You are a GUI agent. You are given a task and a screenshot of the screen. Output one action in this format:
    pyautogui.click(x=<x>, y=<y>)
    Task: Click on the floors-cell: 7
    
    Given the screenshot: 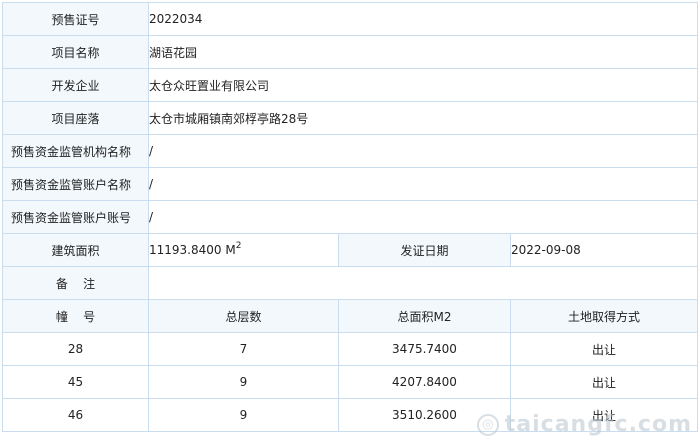 What is the action you would take?
    pyautogui.click(x=243, y=349)
    